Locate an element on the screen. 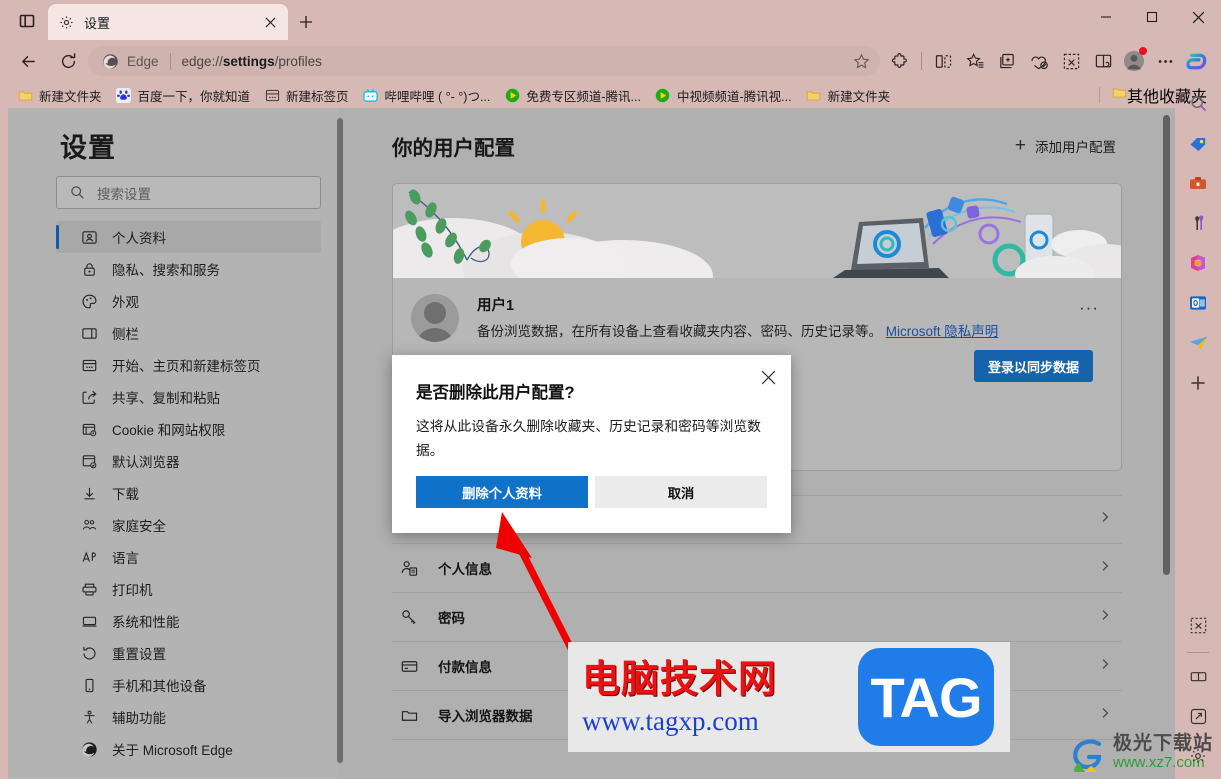 This screenshot has width=1221, height=779. tools-icon is located at coordinates (1198, 183).